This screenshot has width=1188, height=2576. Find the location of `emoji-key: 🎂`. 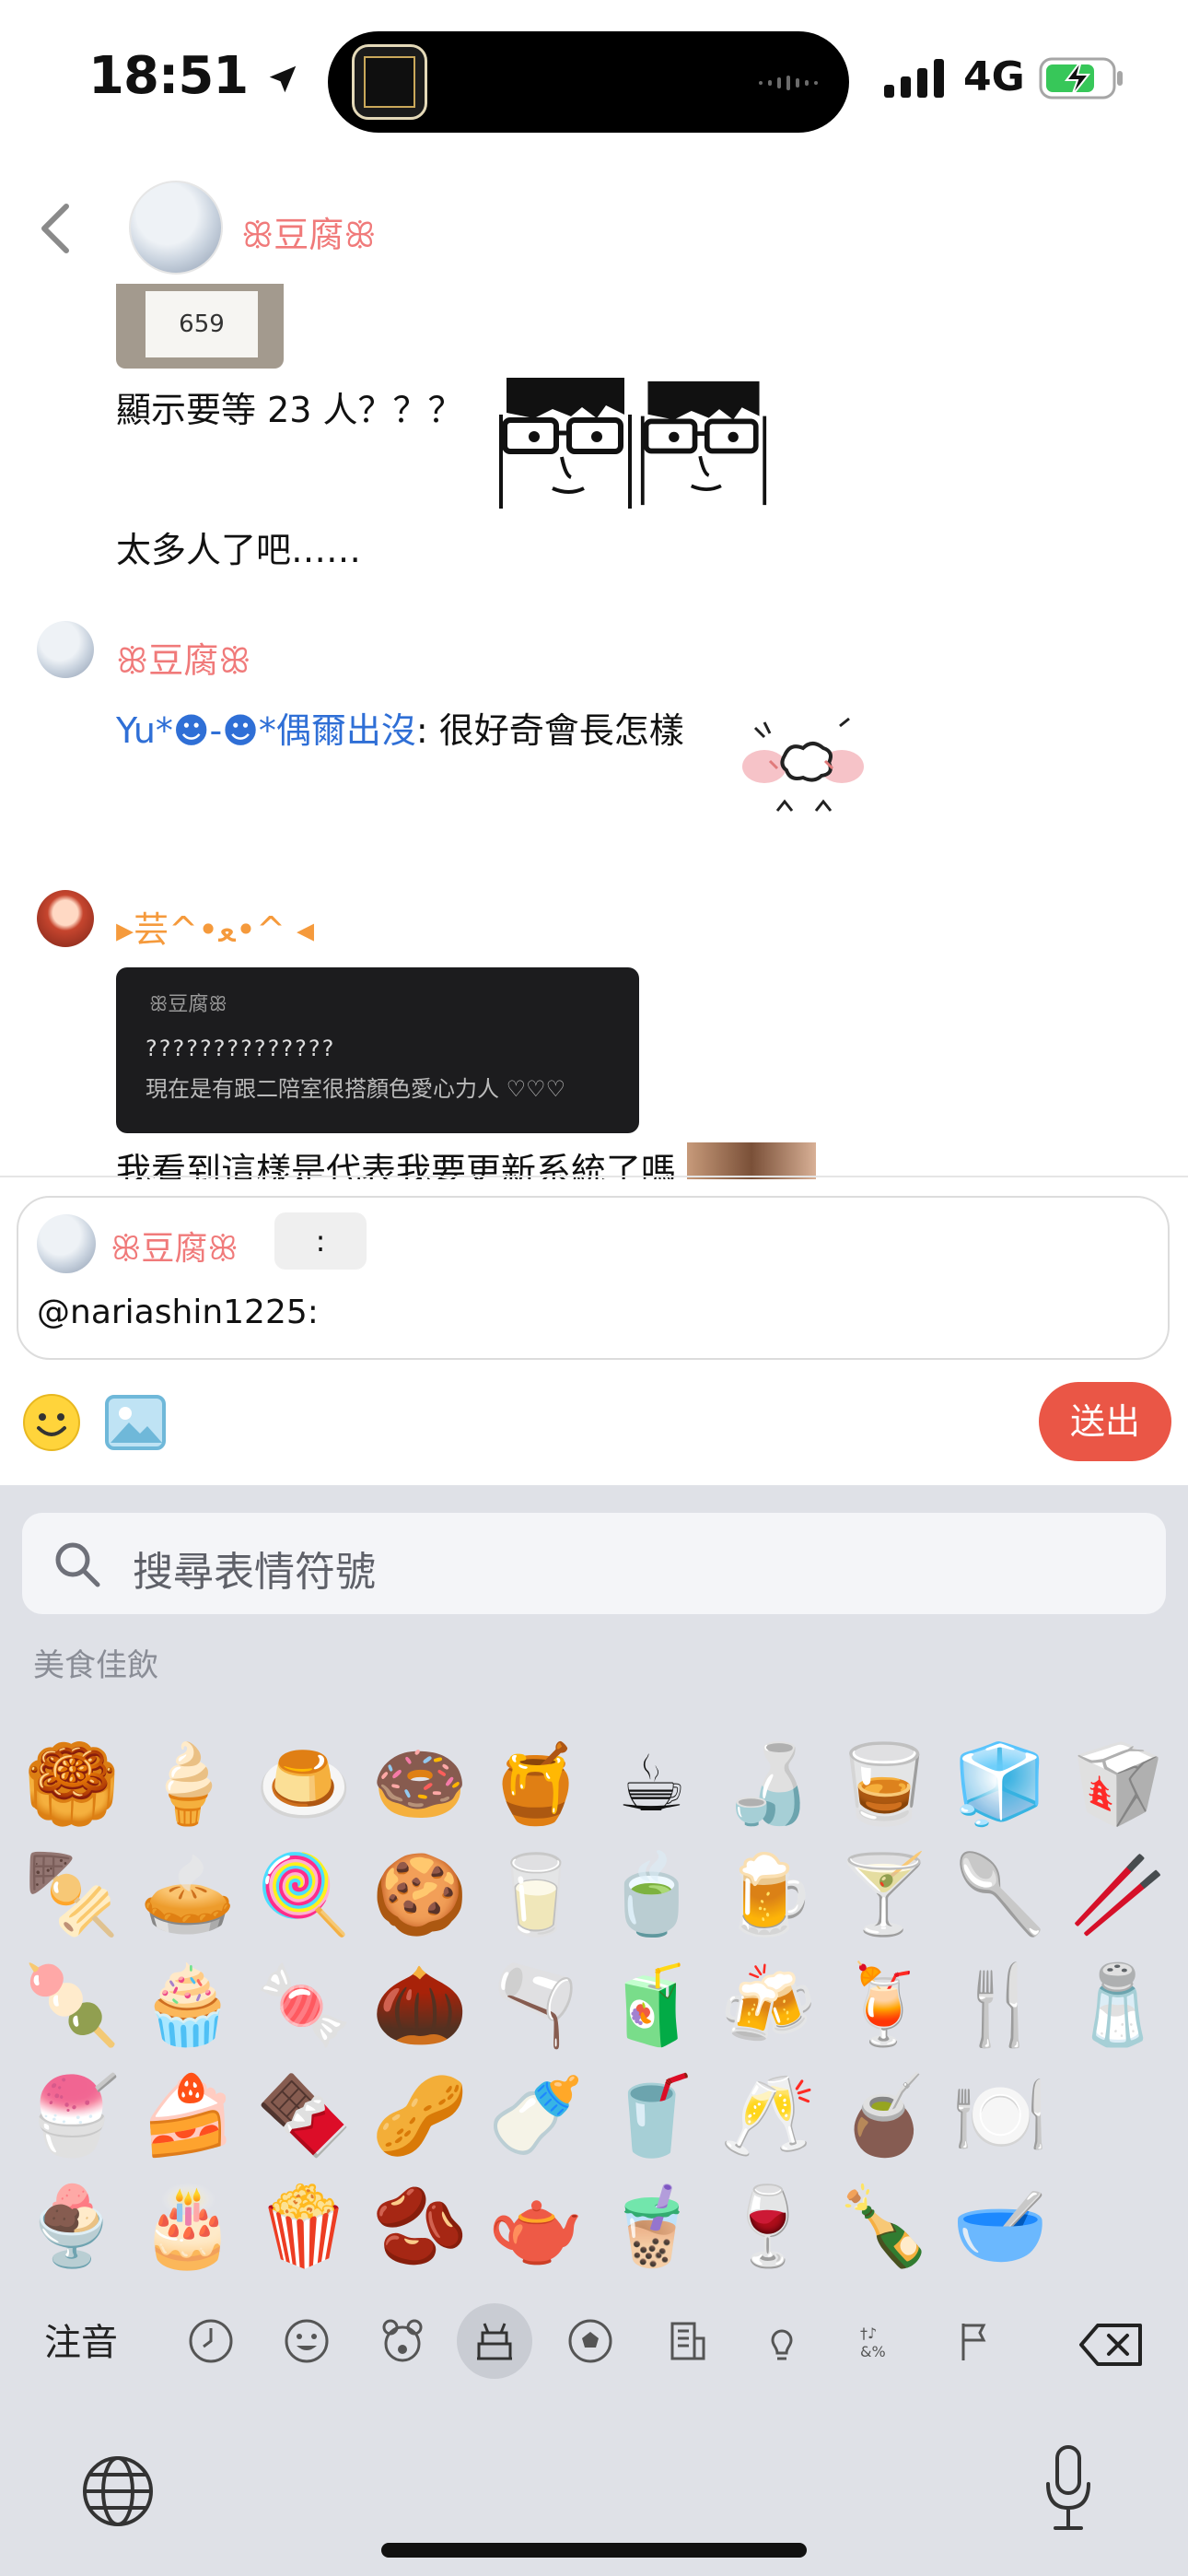

emoji-key: 🎂 is located at coordinates (188, 2226).